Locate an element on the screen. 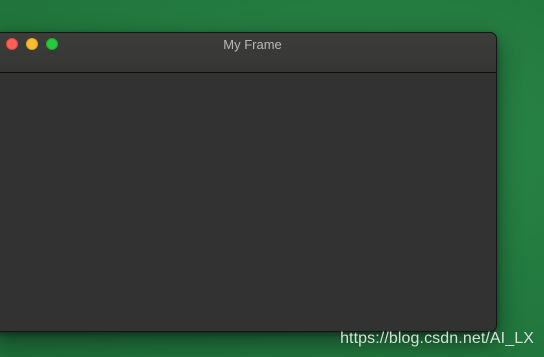  window-title: My Frame is located at coordinates (252, 44).